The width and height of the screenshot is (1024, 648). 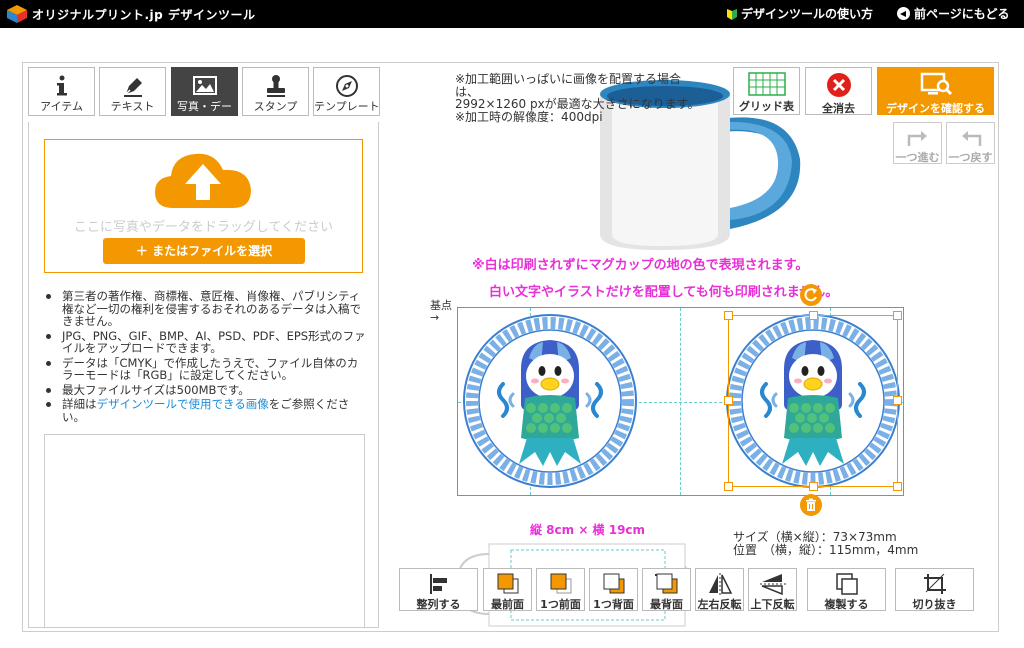 I want to click on brand-title: オリジナルプリント.jp デザインツール, so click(x=144, y=15).